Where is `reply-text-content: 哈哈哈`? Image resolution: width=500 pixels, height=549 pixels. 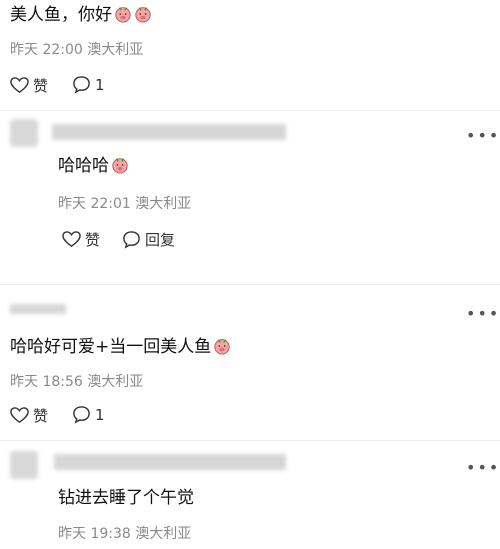 reply-text-content: 哈哈哈 is located at coordinates (83, 166).